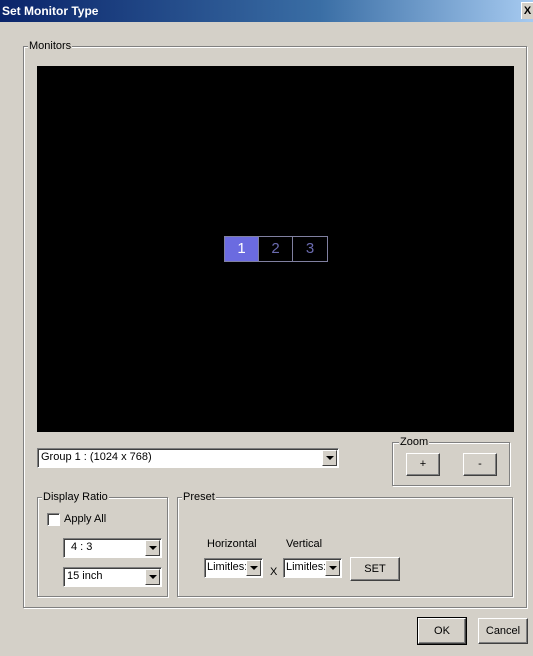  I want to click on window-title: Set Monitor Type, so click(50, 11).